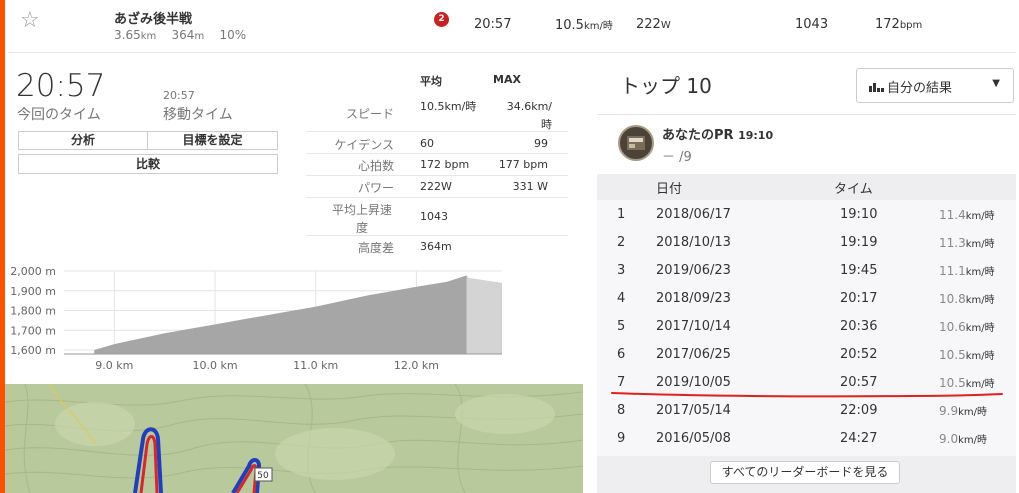 This screenshot has width=1019, height=493. Describe the element at coordinates (233, 35) in the screenshot. I see `segment-grade: 10%` at that location.